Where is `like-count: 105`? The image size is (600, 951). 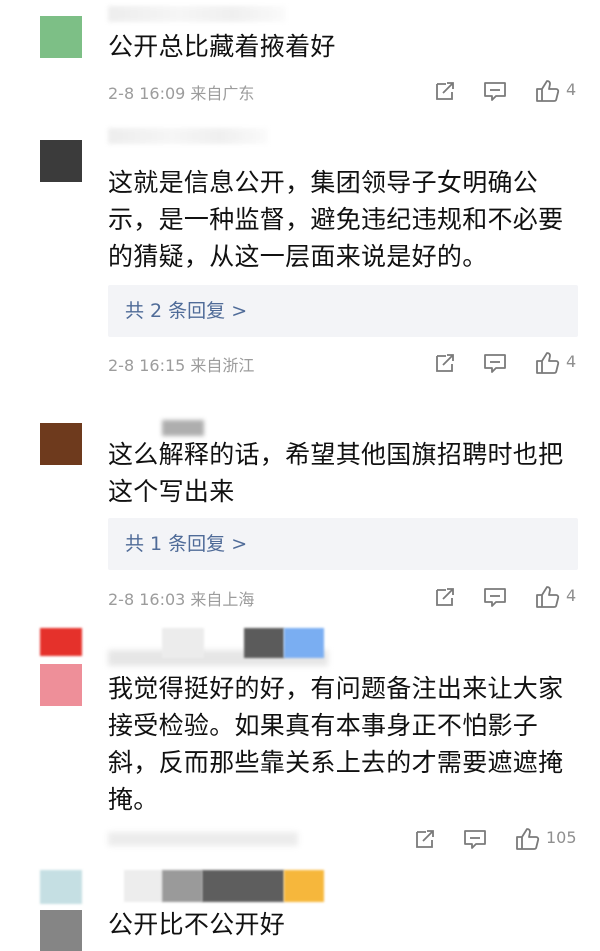
like-count: 105 is located at coordinates (561, 837).